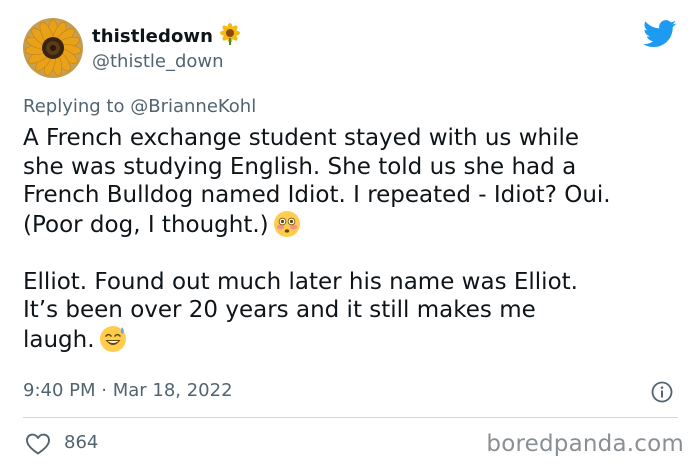  Describe the element at coordinates (660, 34) in the screenshot. I see `twitter-bird-icon` at that location.